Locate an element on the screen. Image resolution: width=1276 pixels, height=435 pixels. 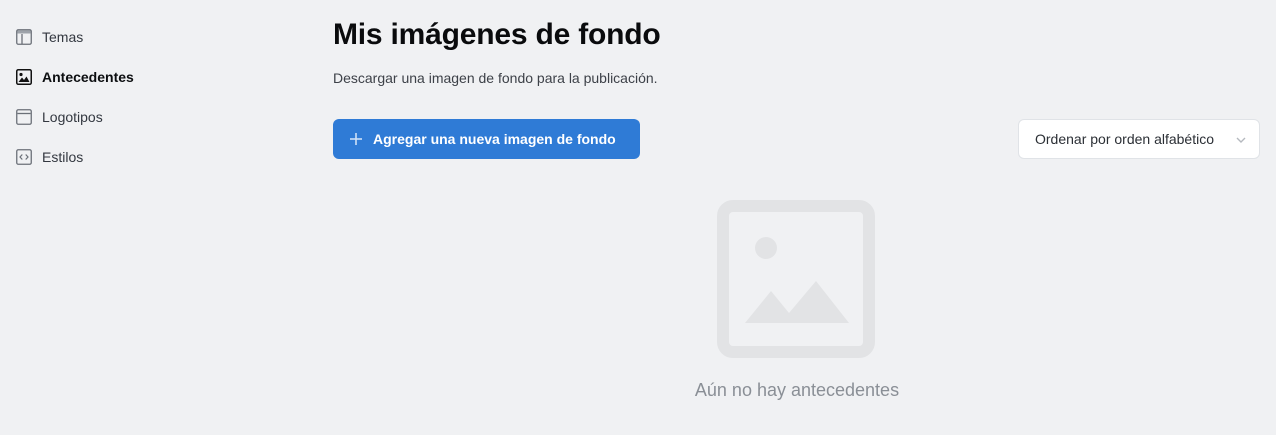
sidebar-item-temas: Temas is located at coordinates (49, 37).